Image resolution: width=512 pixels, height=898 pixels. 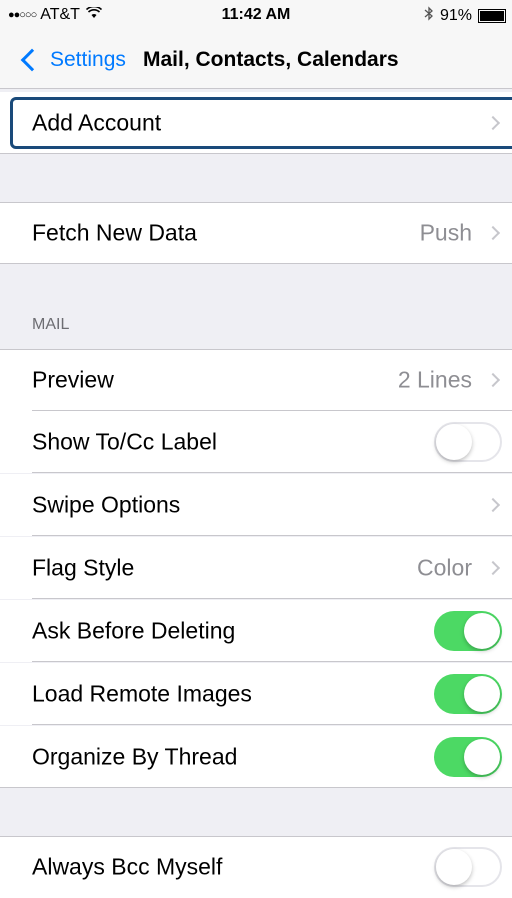 What do you see at coordinates (434, 379) in the screenshot?
I see `preview-value: 2 Lines` at bounding box center [434, 379].